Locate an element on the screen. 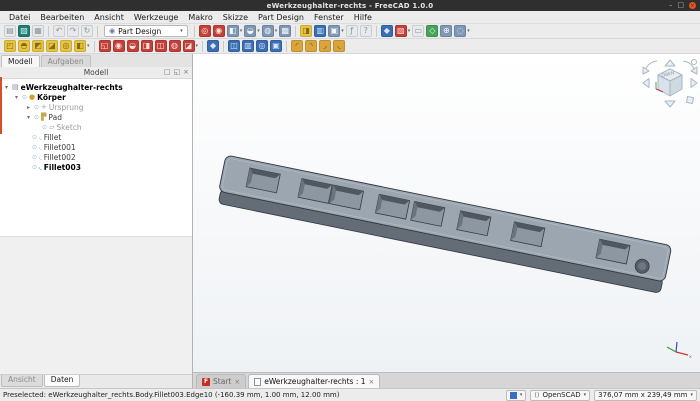 This screenshot has height=401, width=700. expression-icon: ƒ is located at coordinates (351, 31).